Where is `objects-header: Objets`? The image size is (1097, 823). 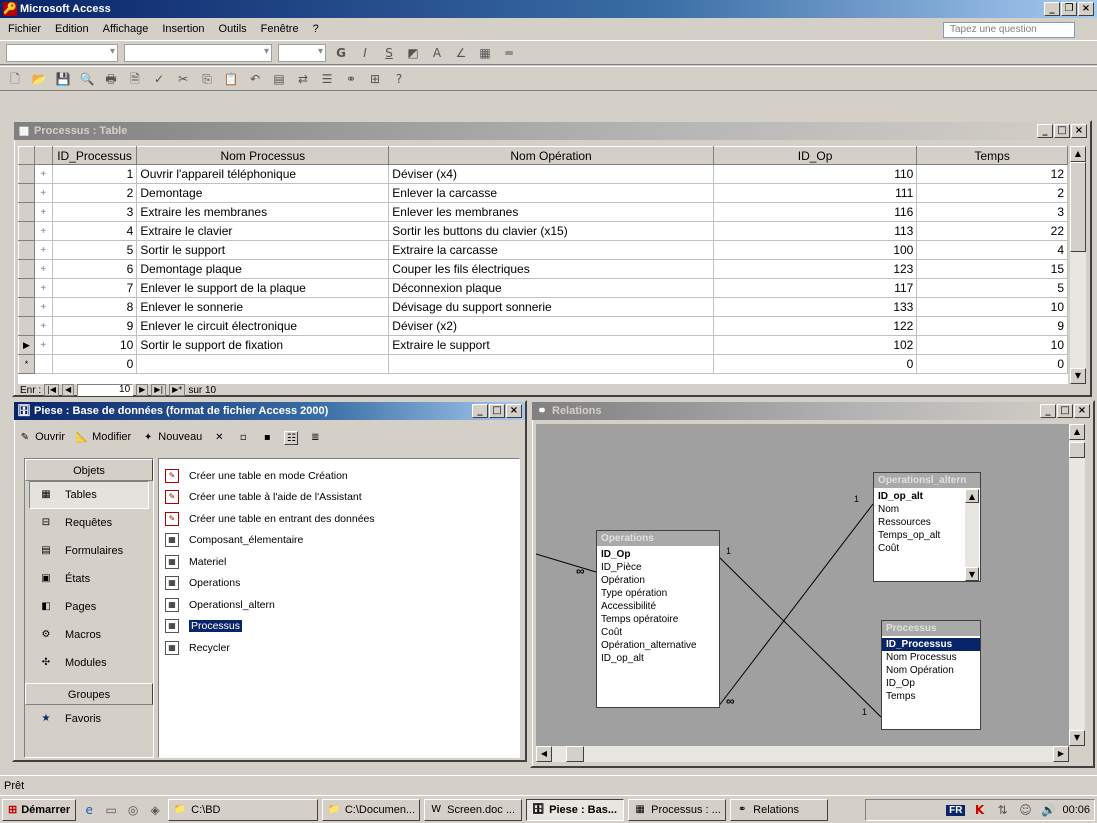 objects-header: Objets is located at coordinates (89, 470).